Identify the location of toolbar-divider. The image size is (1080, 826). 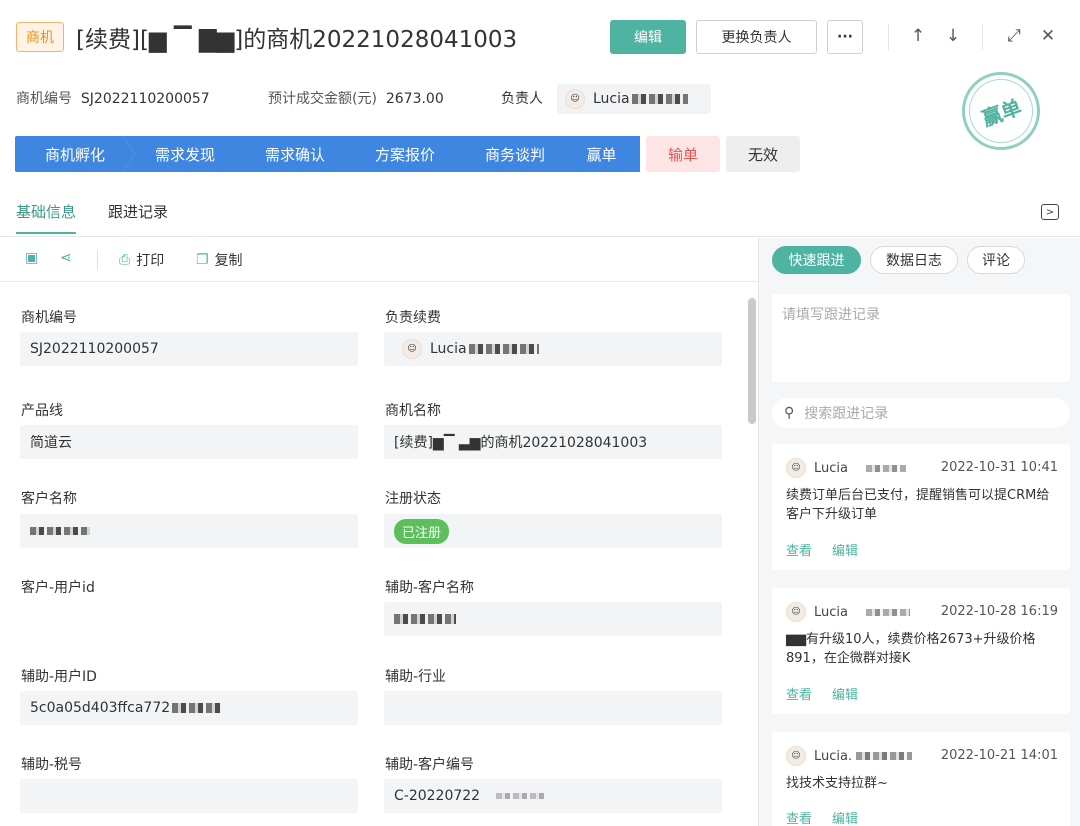
(97, 260).